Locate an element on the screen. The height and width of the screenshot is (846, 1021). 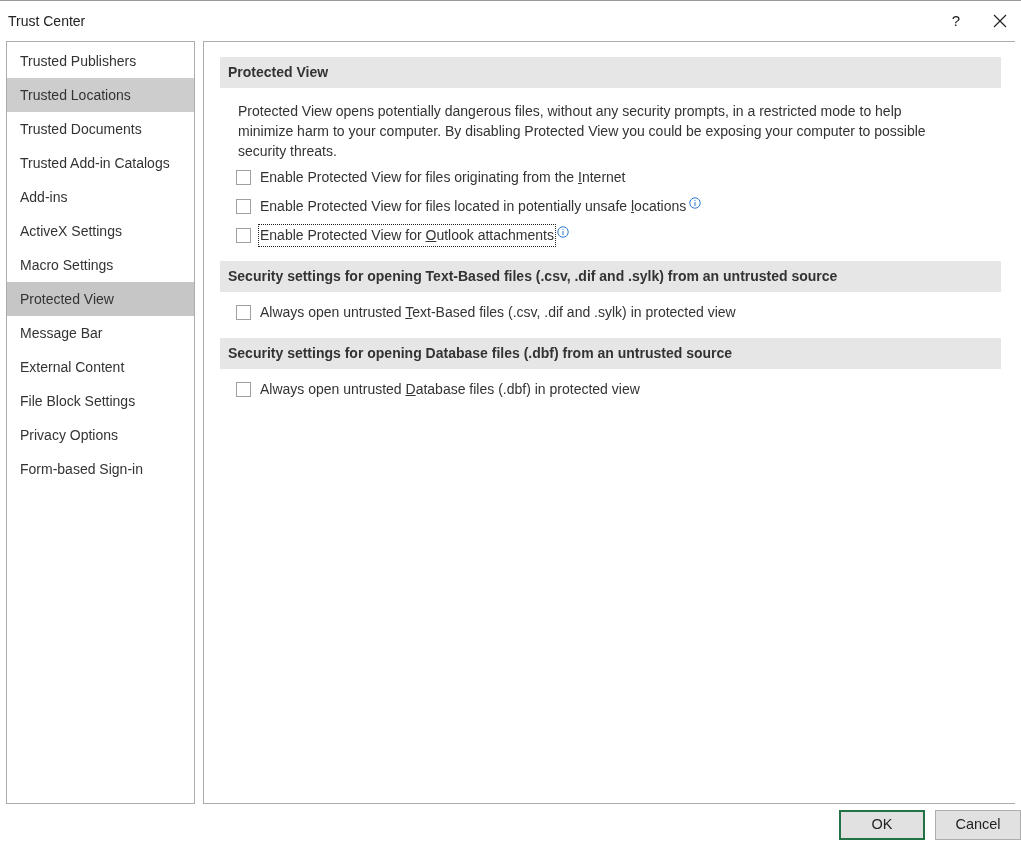
checkbox-label: Enable Protected View for files located in potentially unsafe locations is located at coordinates (473, 206).